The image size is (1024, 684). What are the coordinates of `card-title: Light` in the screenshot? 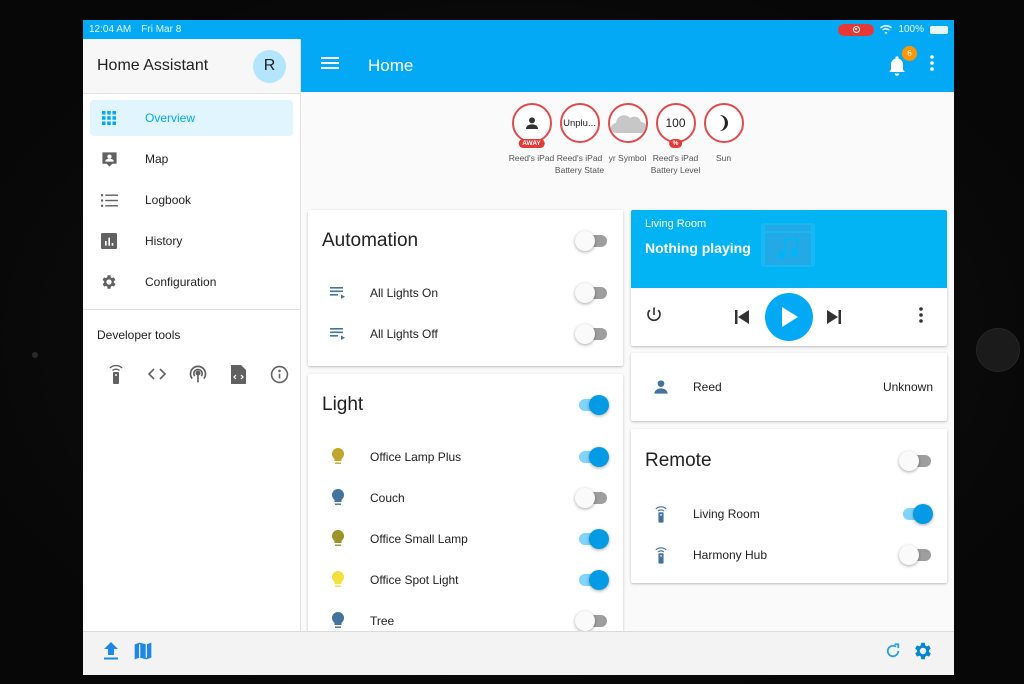 It's located at (343, 404).